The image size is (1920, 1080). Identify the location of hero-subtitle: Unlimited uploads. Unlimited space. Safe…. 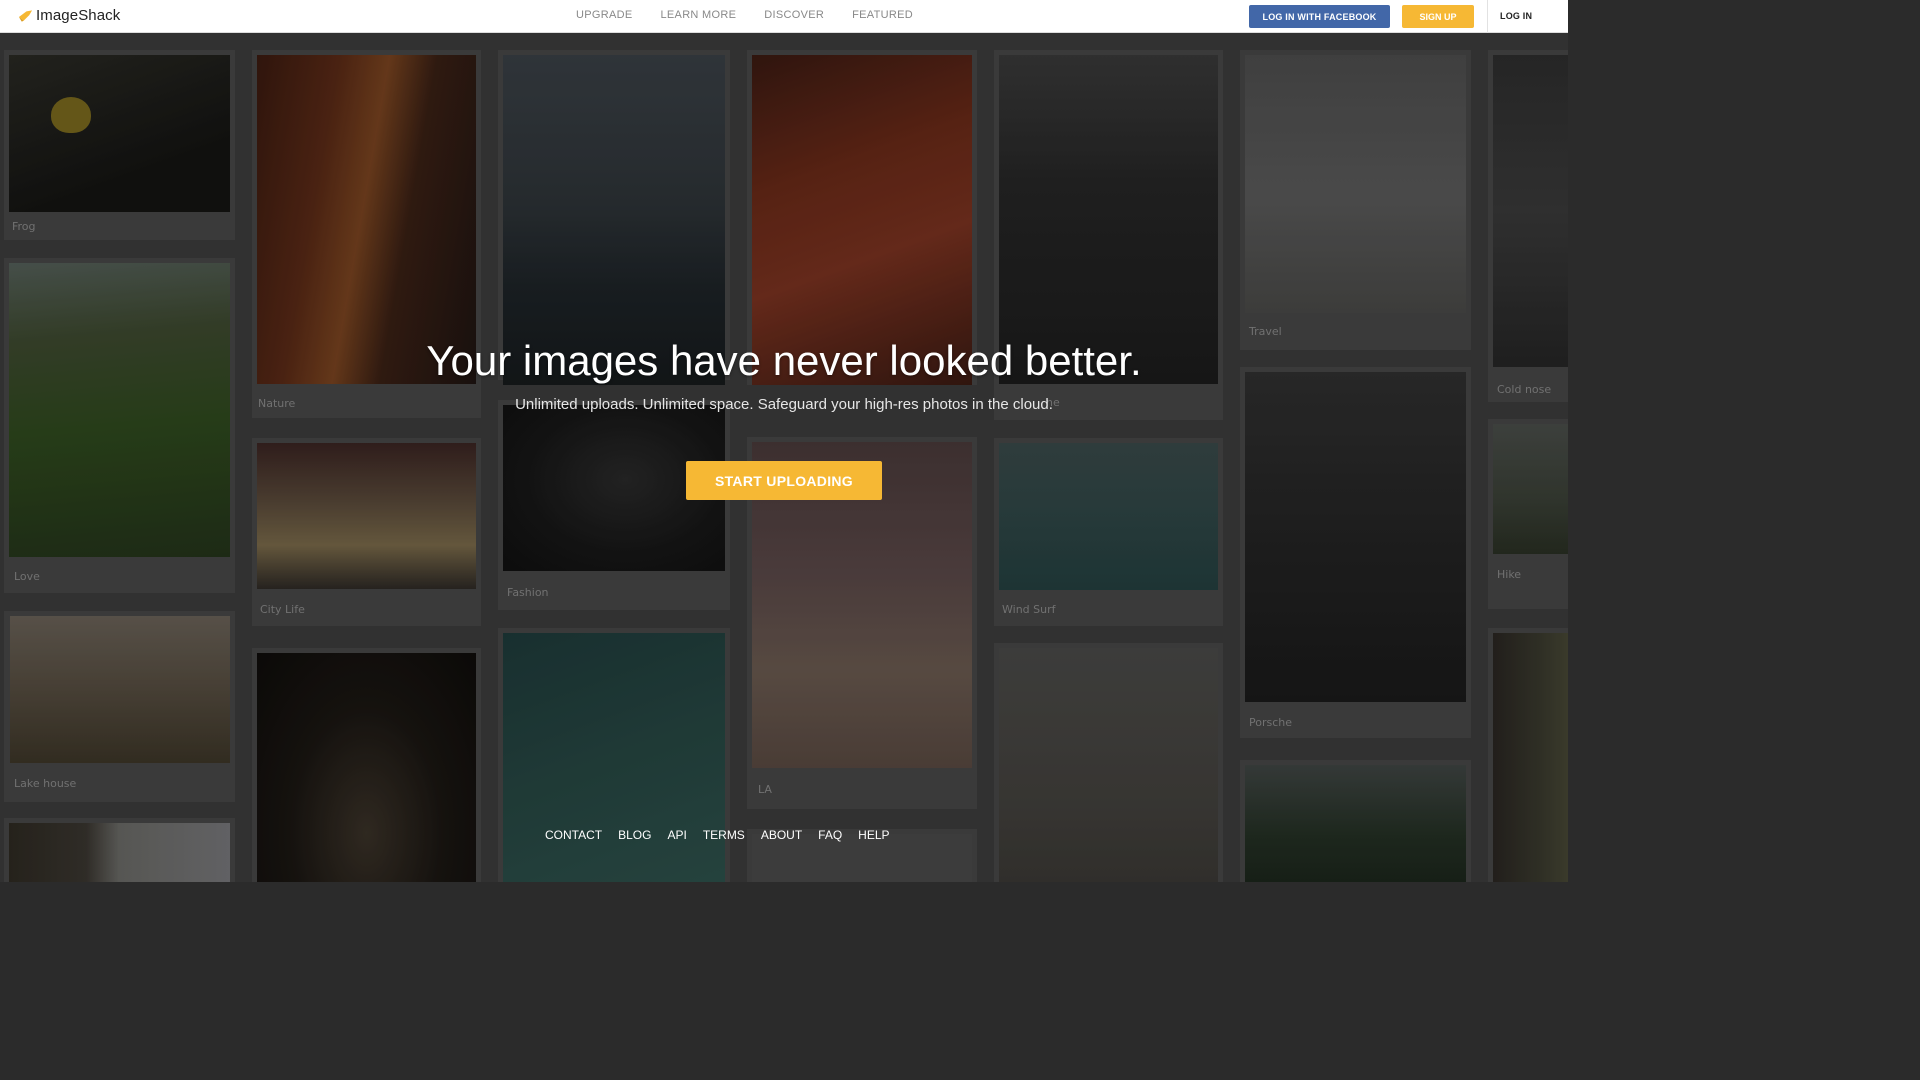
(784, 404).